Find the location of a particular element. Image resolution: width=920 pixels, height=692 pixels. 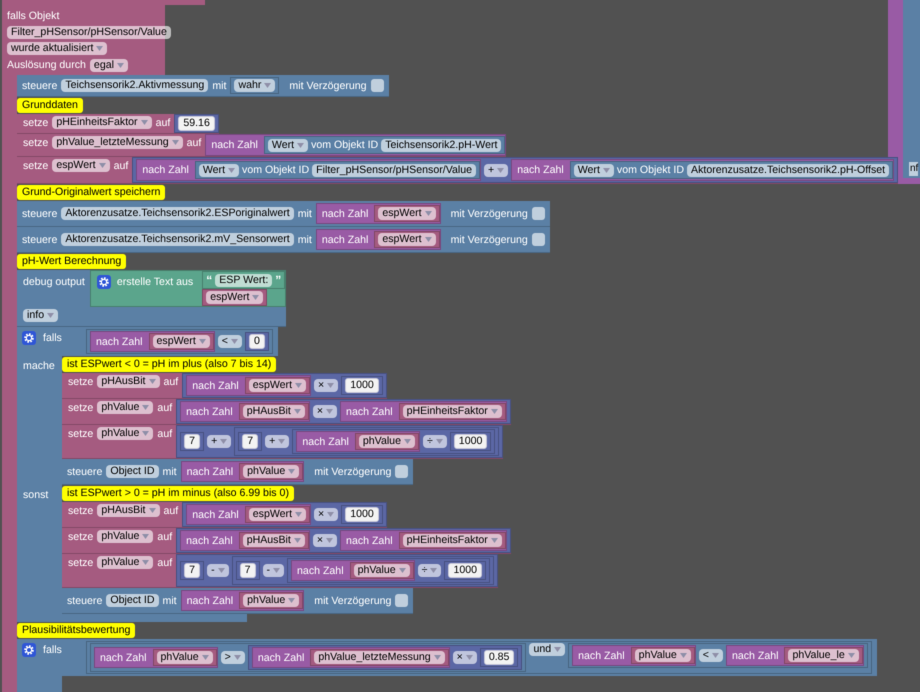

comment-note: ist ESPwert > 0 = pH im minus (also 6.99 bis 0) is located at coordinates (178, 493).